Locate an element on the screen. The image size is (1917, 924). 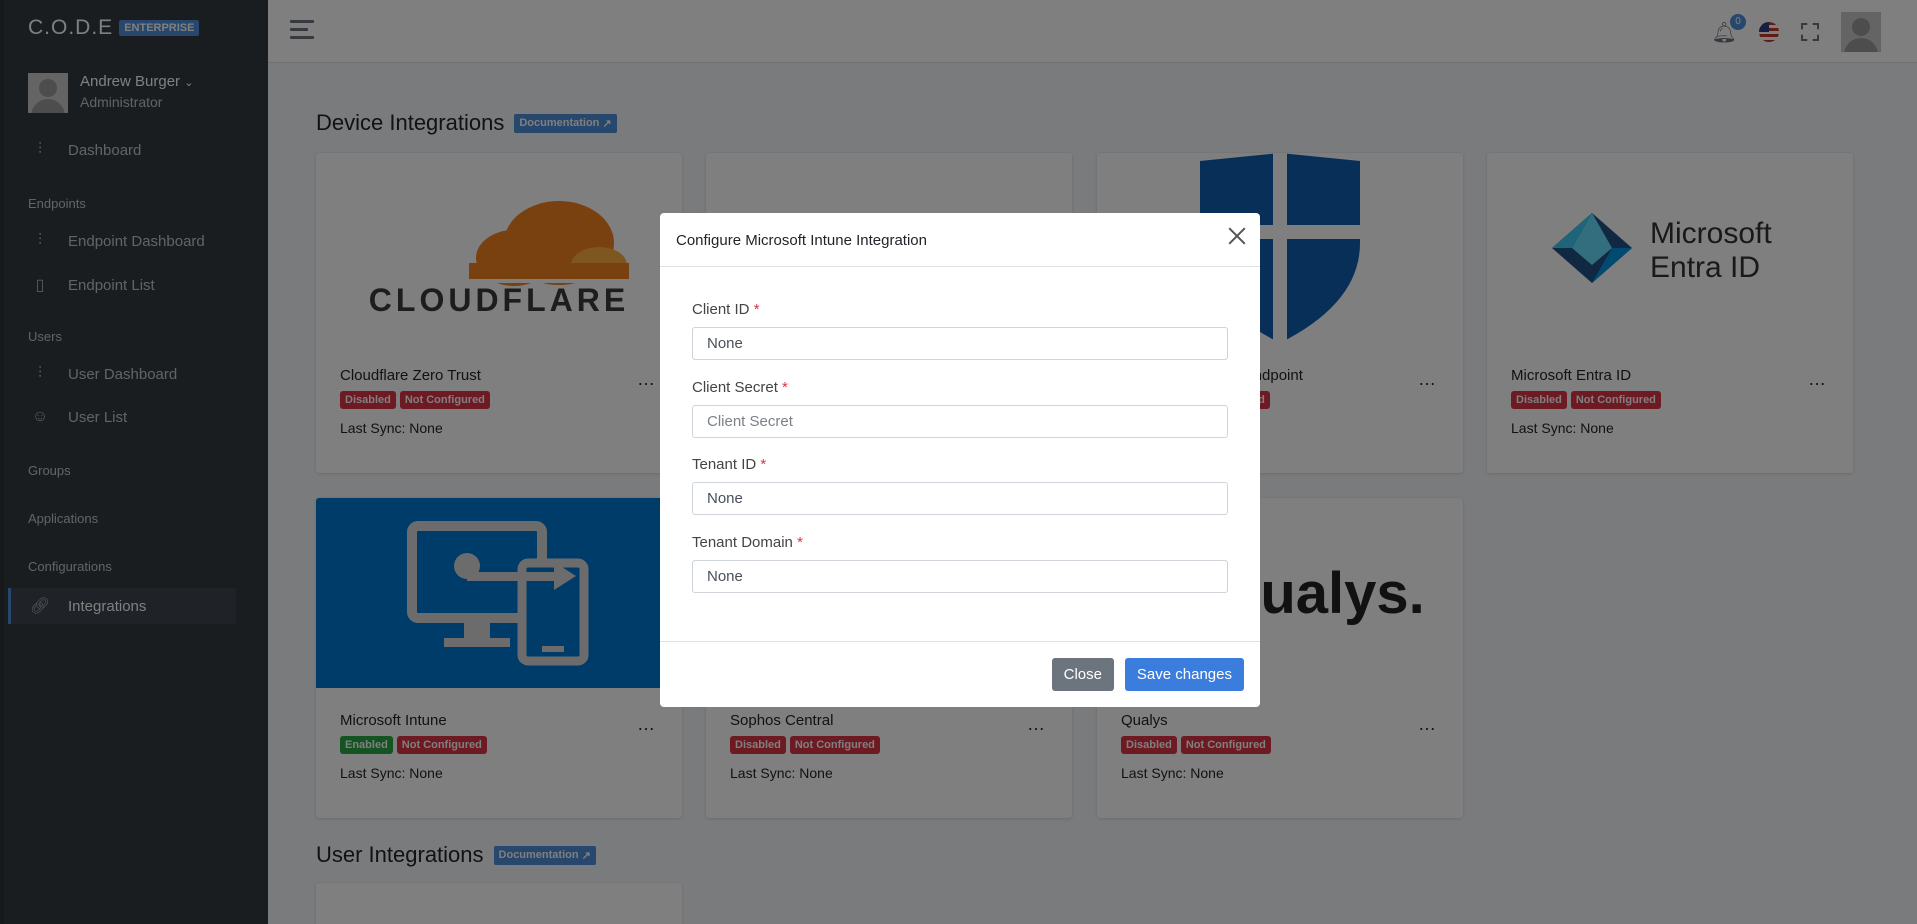
client-secret-input is located at coordinates (960, 421).